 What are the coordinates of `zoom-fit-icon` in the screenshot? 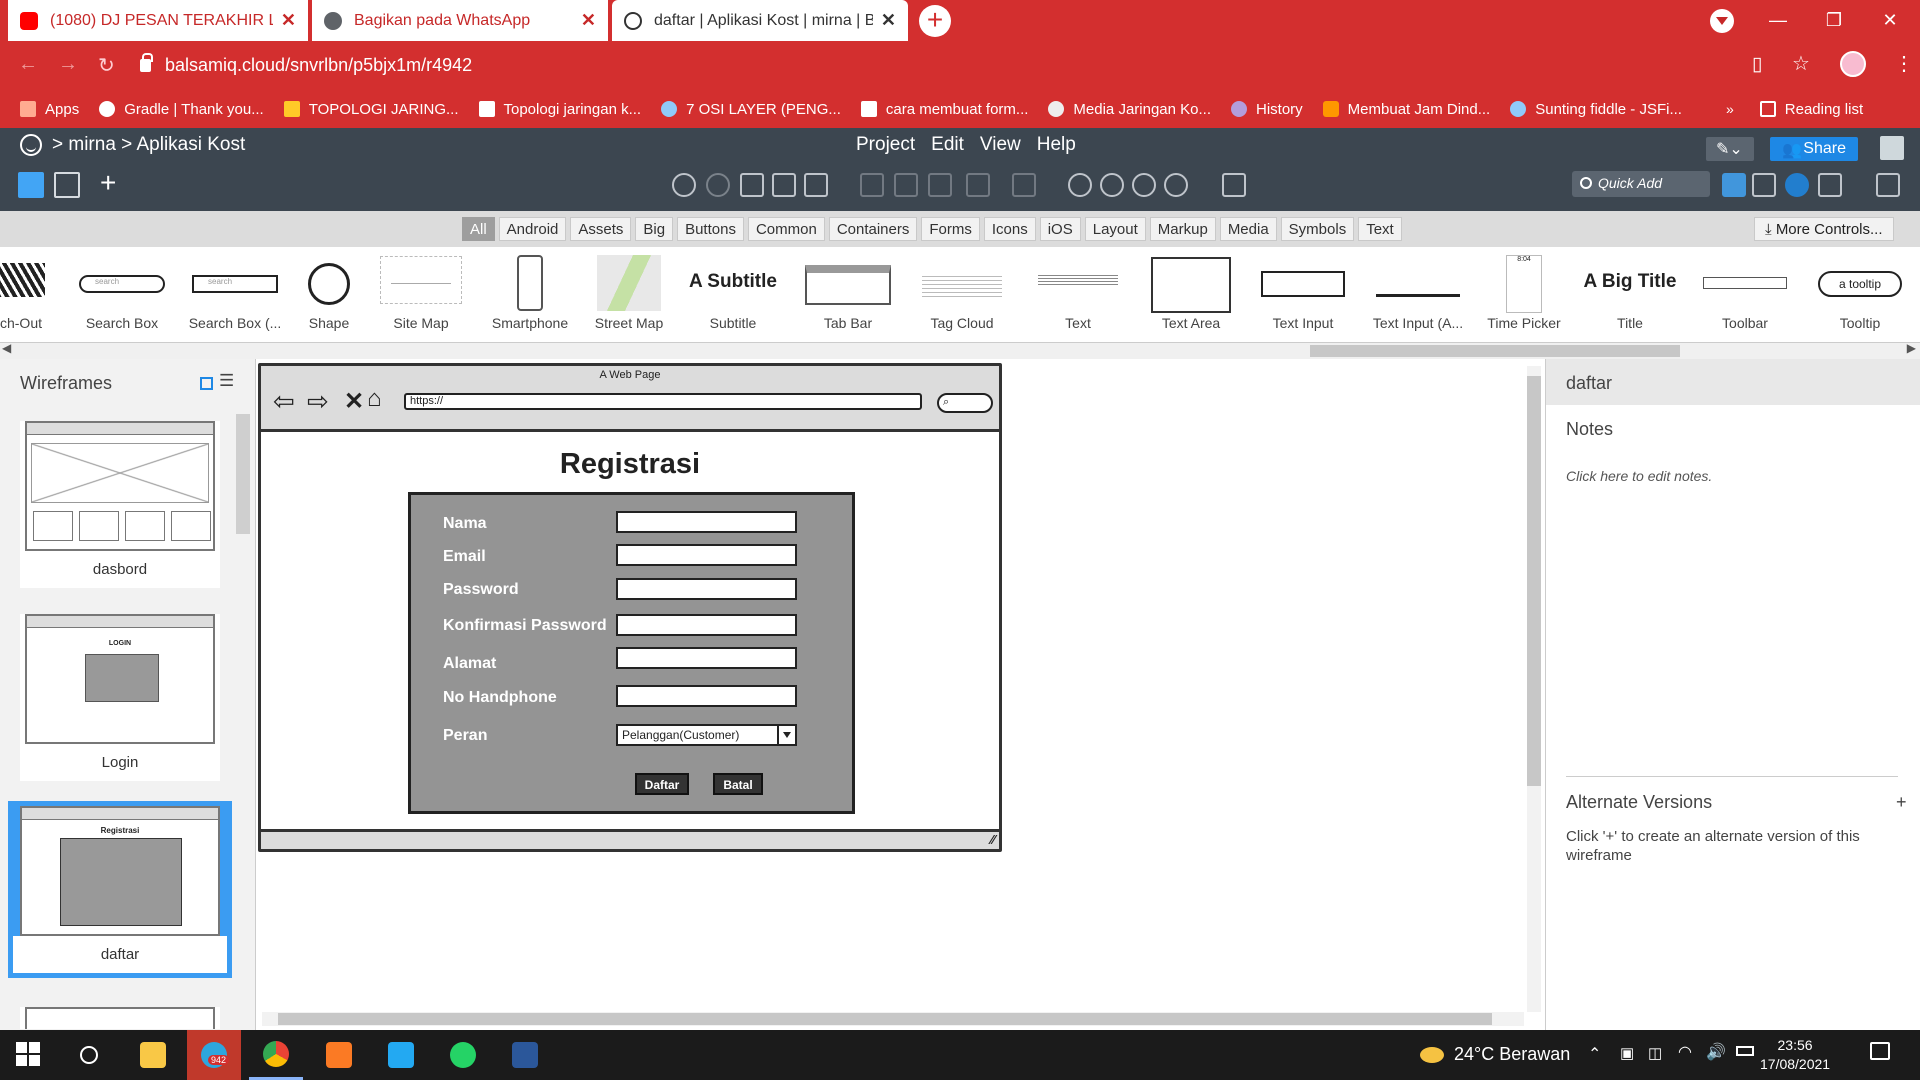 It's located at (1176, 185).